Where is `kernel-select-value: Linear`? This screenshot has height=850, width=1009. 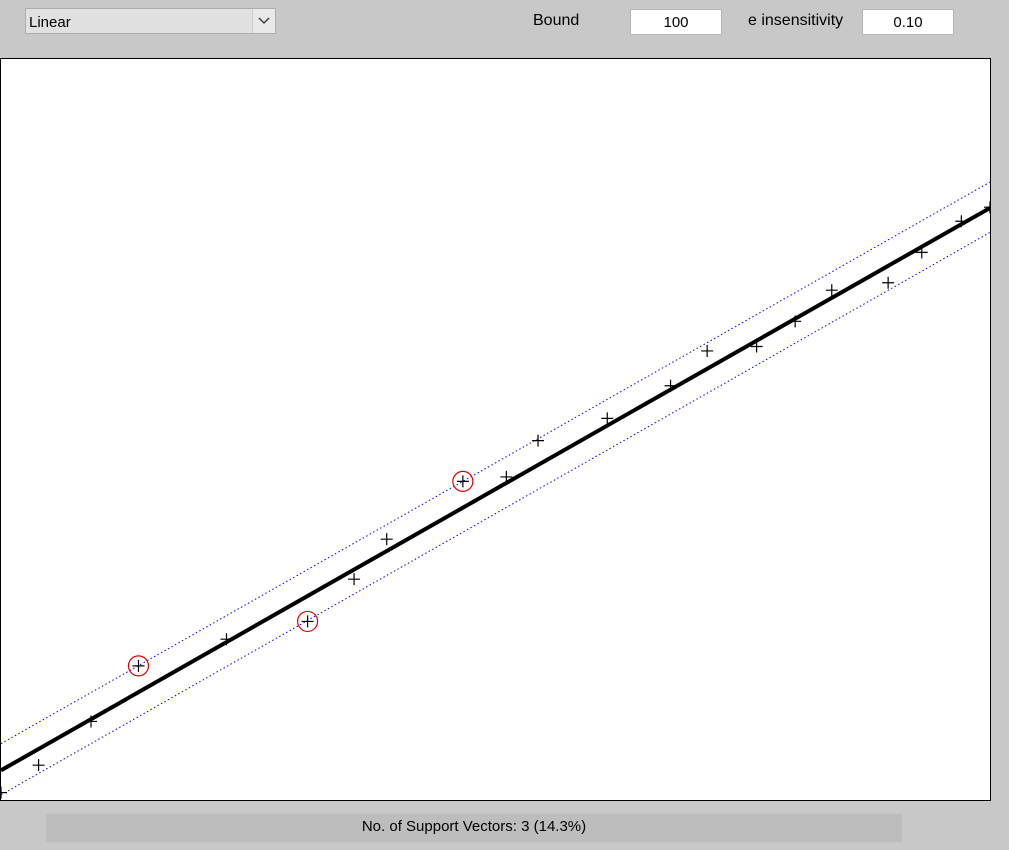
kernel-select-value: Linear is located at coordinates (50, 22).